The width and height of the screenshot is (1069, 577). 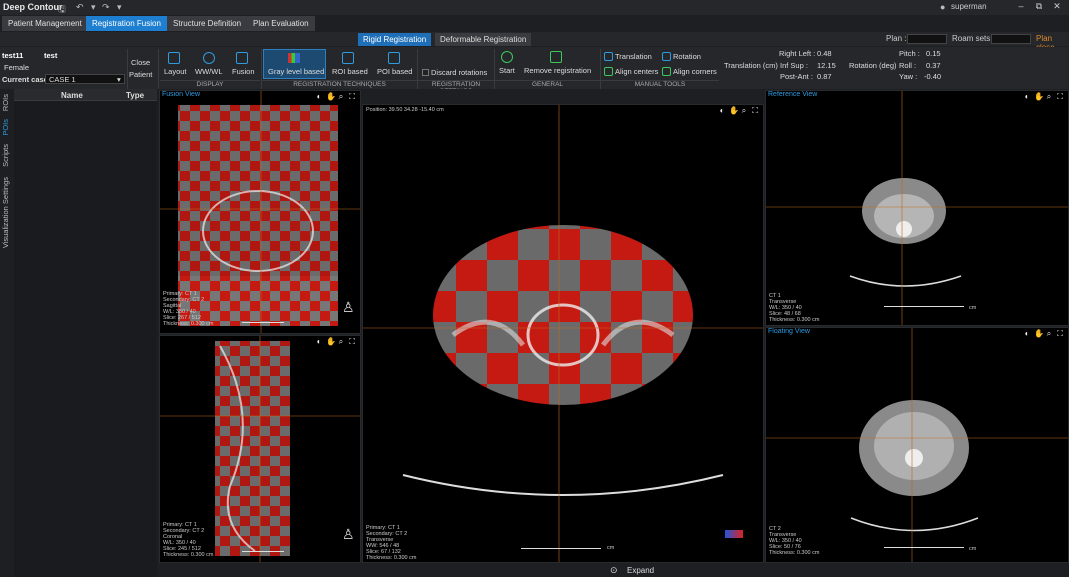 I want to click on case-select: CASE 1 ▾, so click(x=85, y=79).